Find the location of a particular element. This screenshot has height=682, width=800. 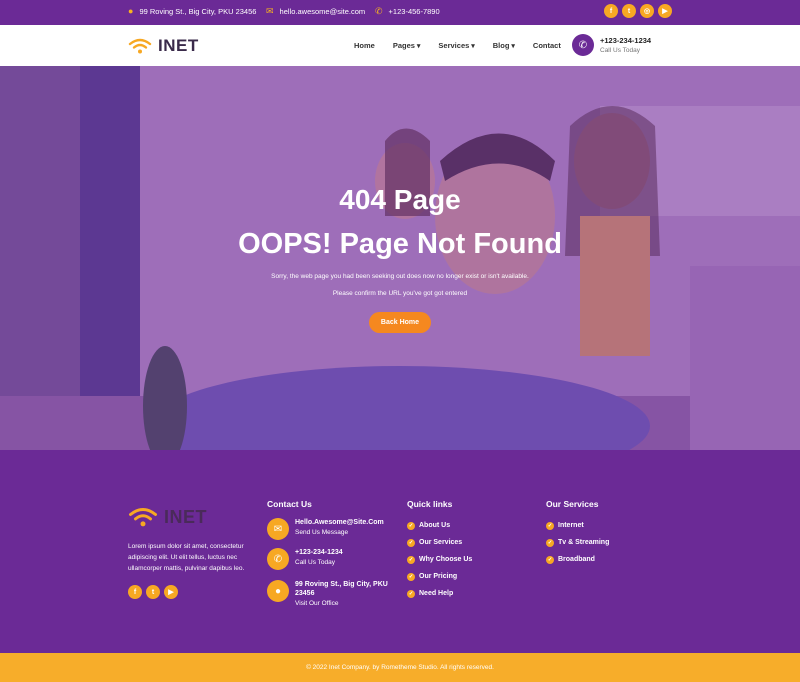

call-number: +123-234-1234 is located at coordinates (626, 40).